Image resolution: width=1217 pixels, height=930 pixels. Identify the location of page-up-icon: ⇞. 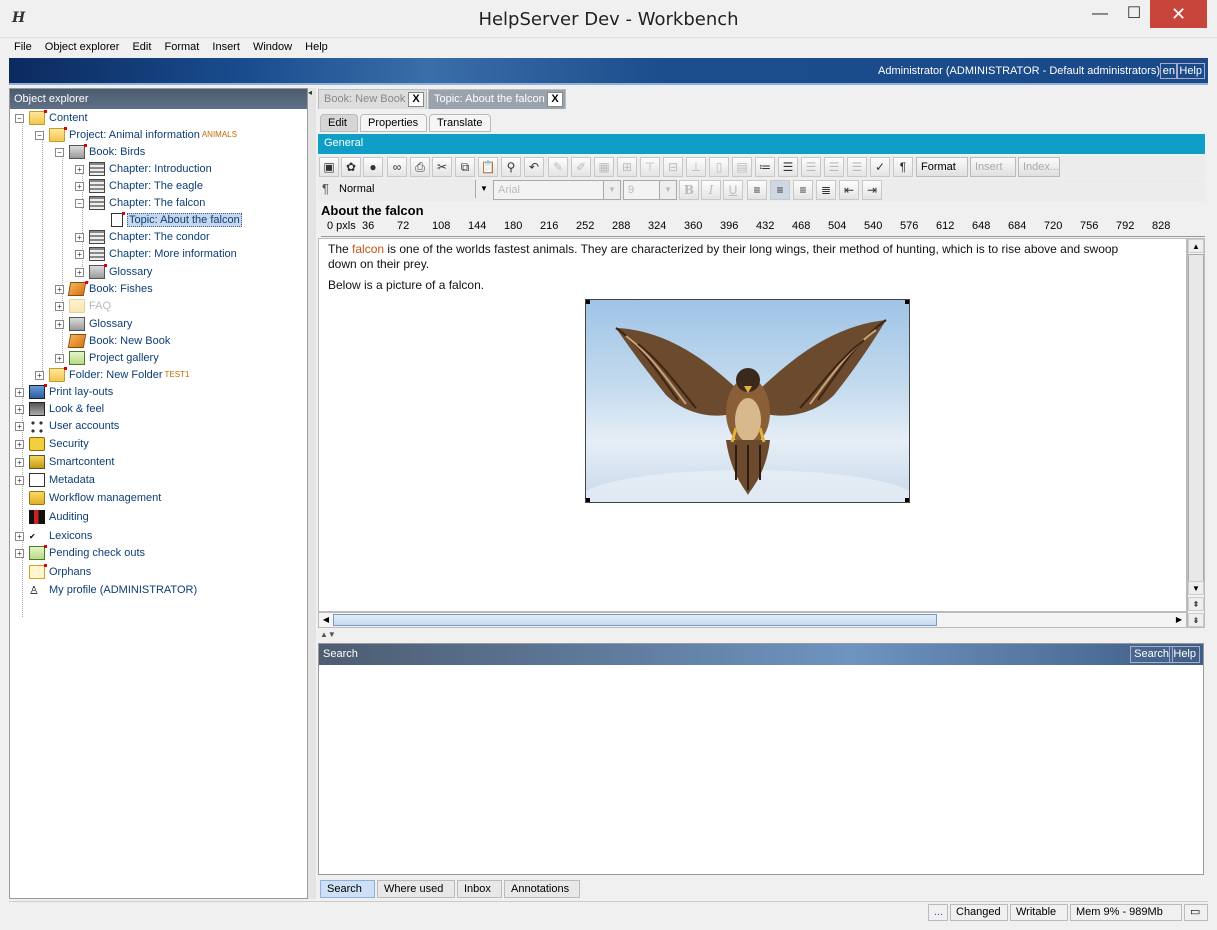
(1196, 604).